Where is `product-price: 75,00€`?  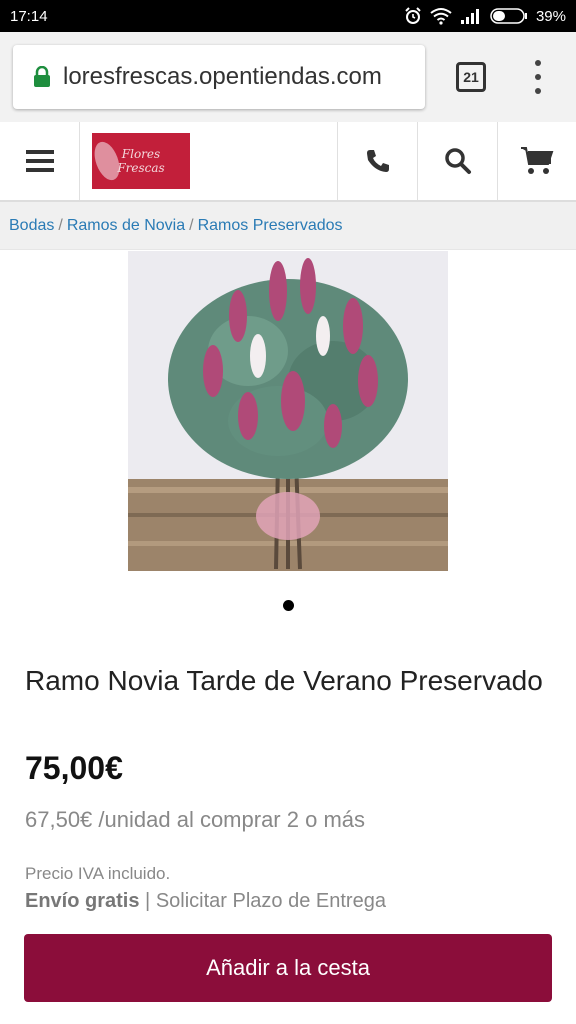
product-price: 75,00€ is located at coordinates (74, 768).